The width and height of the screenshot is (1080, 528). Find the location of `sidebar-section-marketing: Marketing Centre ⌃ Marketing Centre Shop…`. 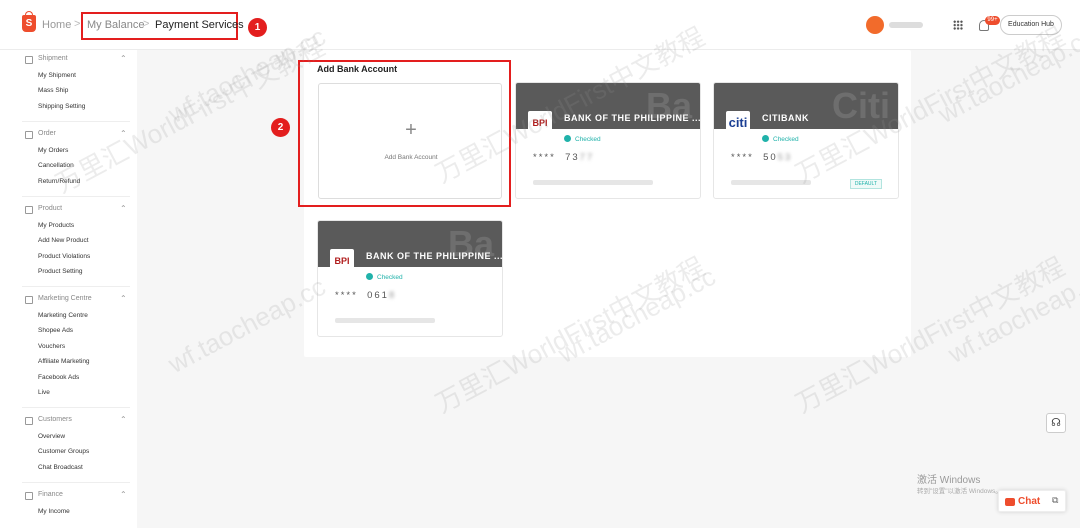

sidebar-section-marketing: Marketing Centre ⌃ Marketing Centre Shop… is located at coordinates (68, 347).